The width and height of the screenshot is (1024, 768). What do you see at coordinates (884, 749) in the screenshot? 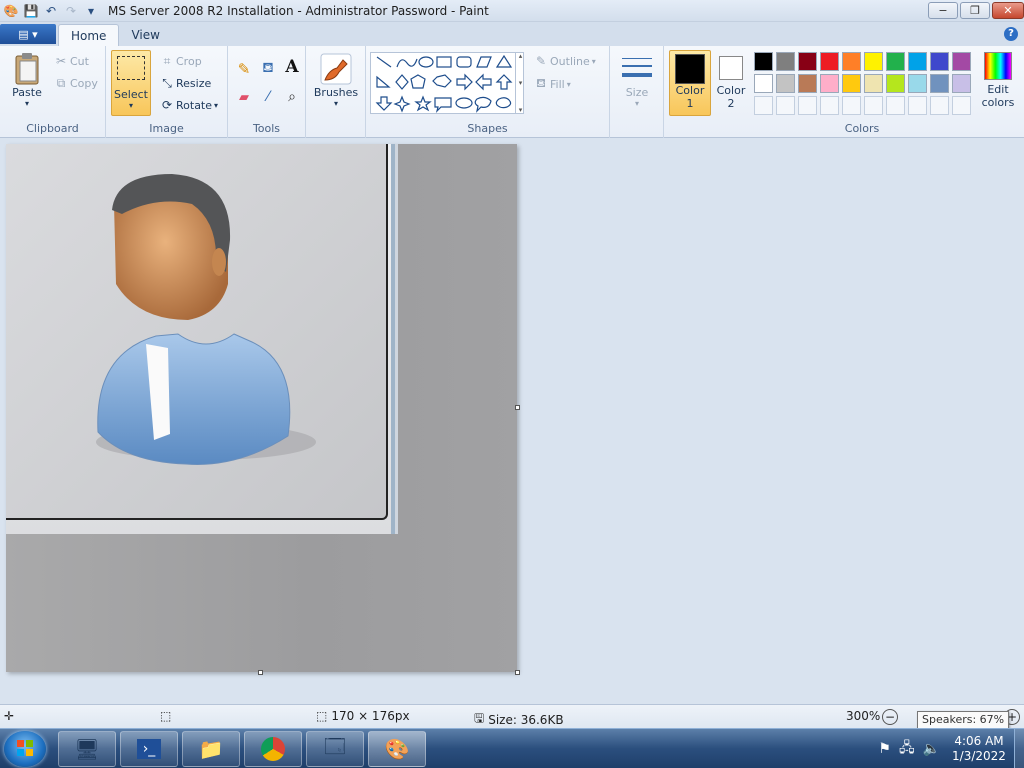
I see `action-center-icon: ⚑` at bounding box center [884, 749].